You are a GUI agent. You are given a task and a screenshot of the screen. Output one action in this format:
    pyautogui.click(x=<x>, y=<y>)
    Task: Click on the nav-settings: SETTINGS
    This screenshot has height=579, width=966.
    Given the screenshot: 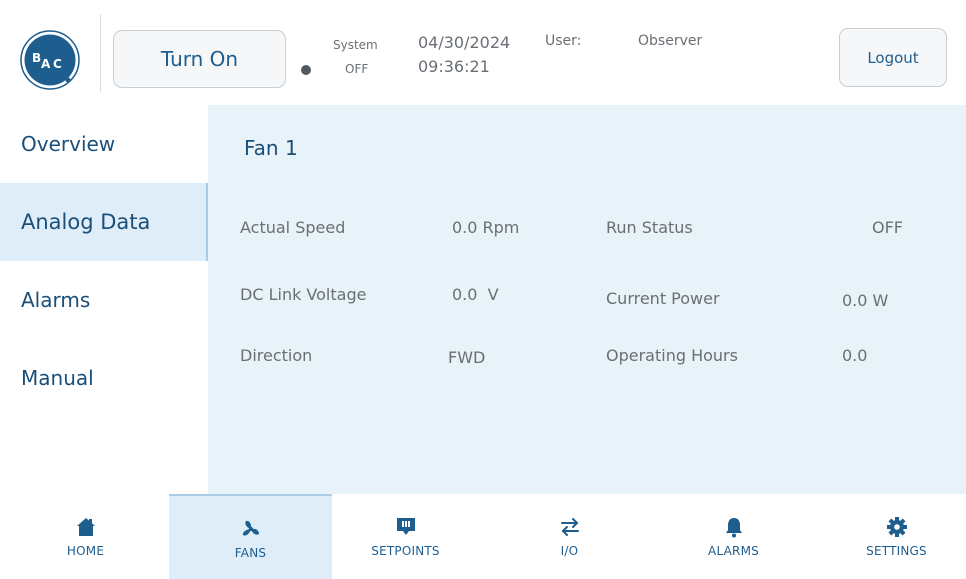 What is the action you would take?
    pyautogui.click(x=890, y=536)
    